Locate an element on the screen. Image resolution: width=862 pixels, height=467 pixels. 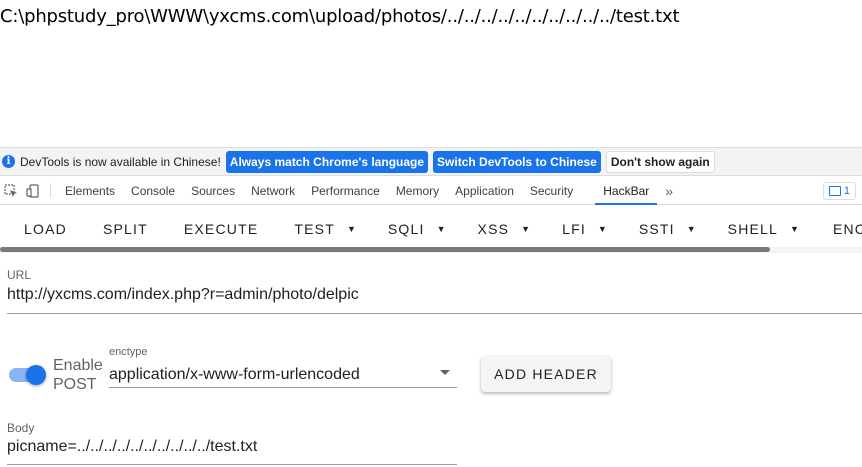
body-input-underline is located at coordinates (232, 464).